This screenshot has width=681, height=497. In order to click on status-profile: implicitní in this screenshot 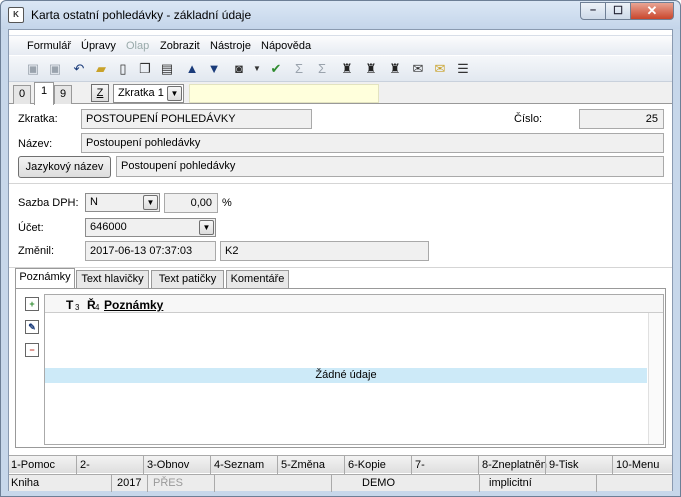, I will do `click(510, 483)`.